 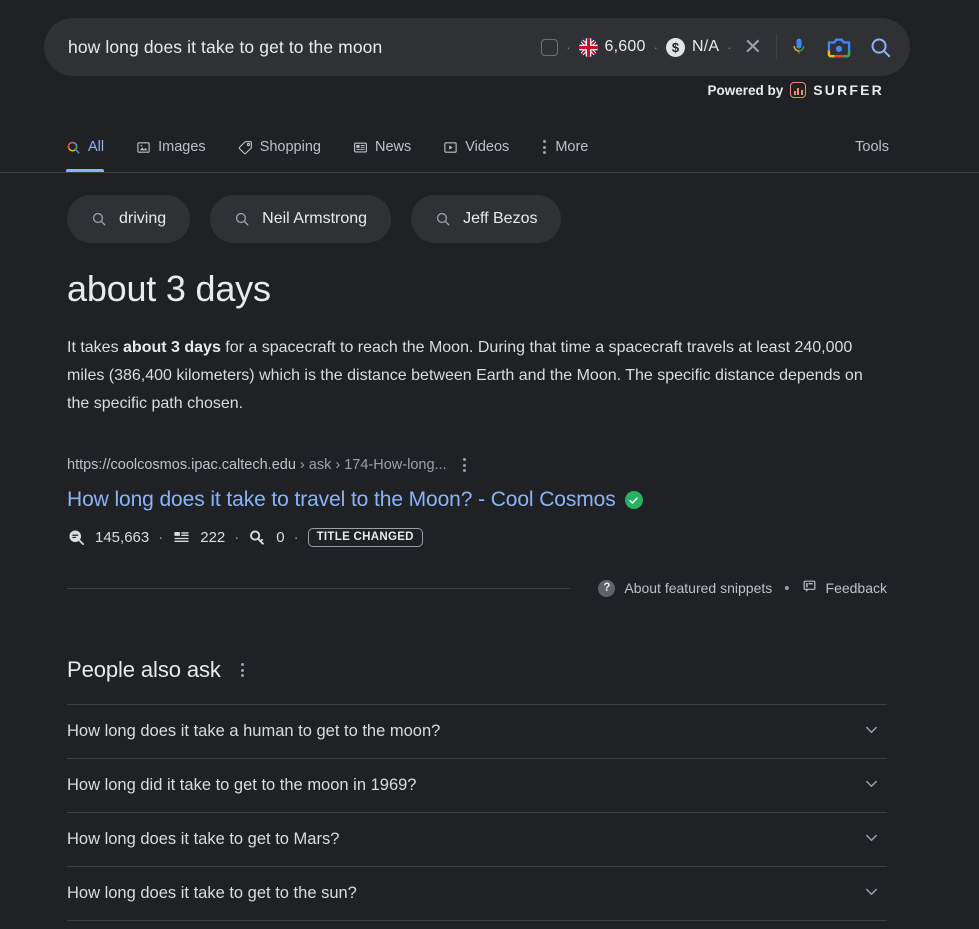 I want to click on words-value: 222, so click(x=213, y=537).